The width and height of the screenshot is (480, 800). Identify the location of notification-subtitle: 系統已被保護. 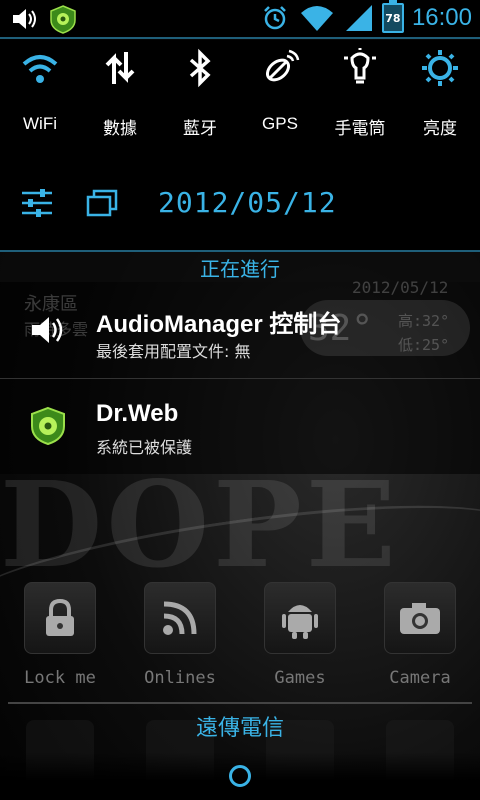
(144, 447).